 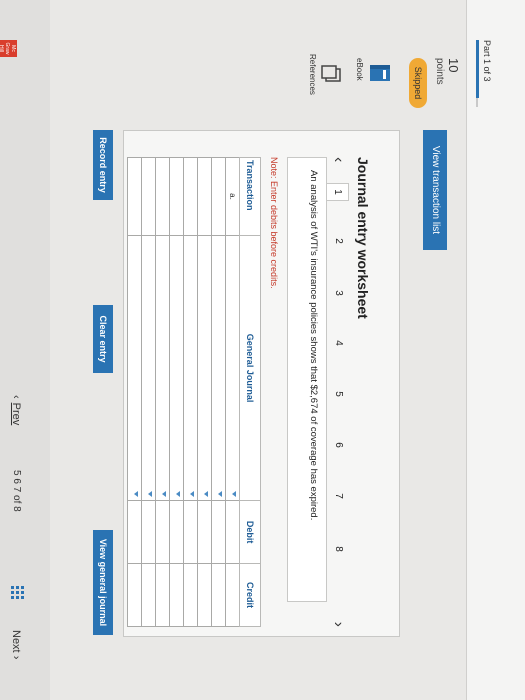 I want to click on bottom-nav: ‹ Prev 5 6 7 of 8 Next ›, so click(x=25, y=350).